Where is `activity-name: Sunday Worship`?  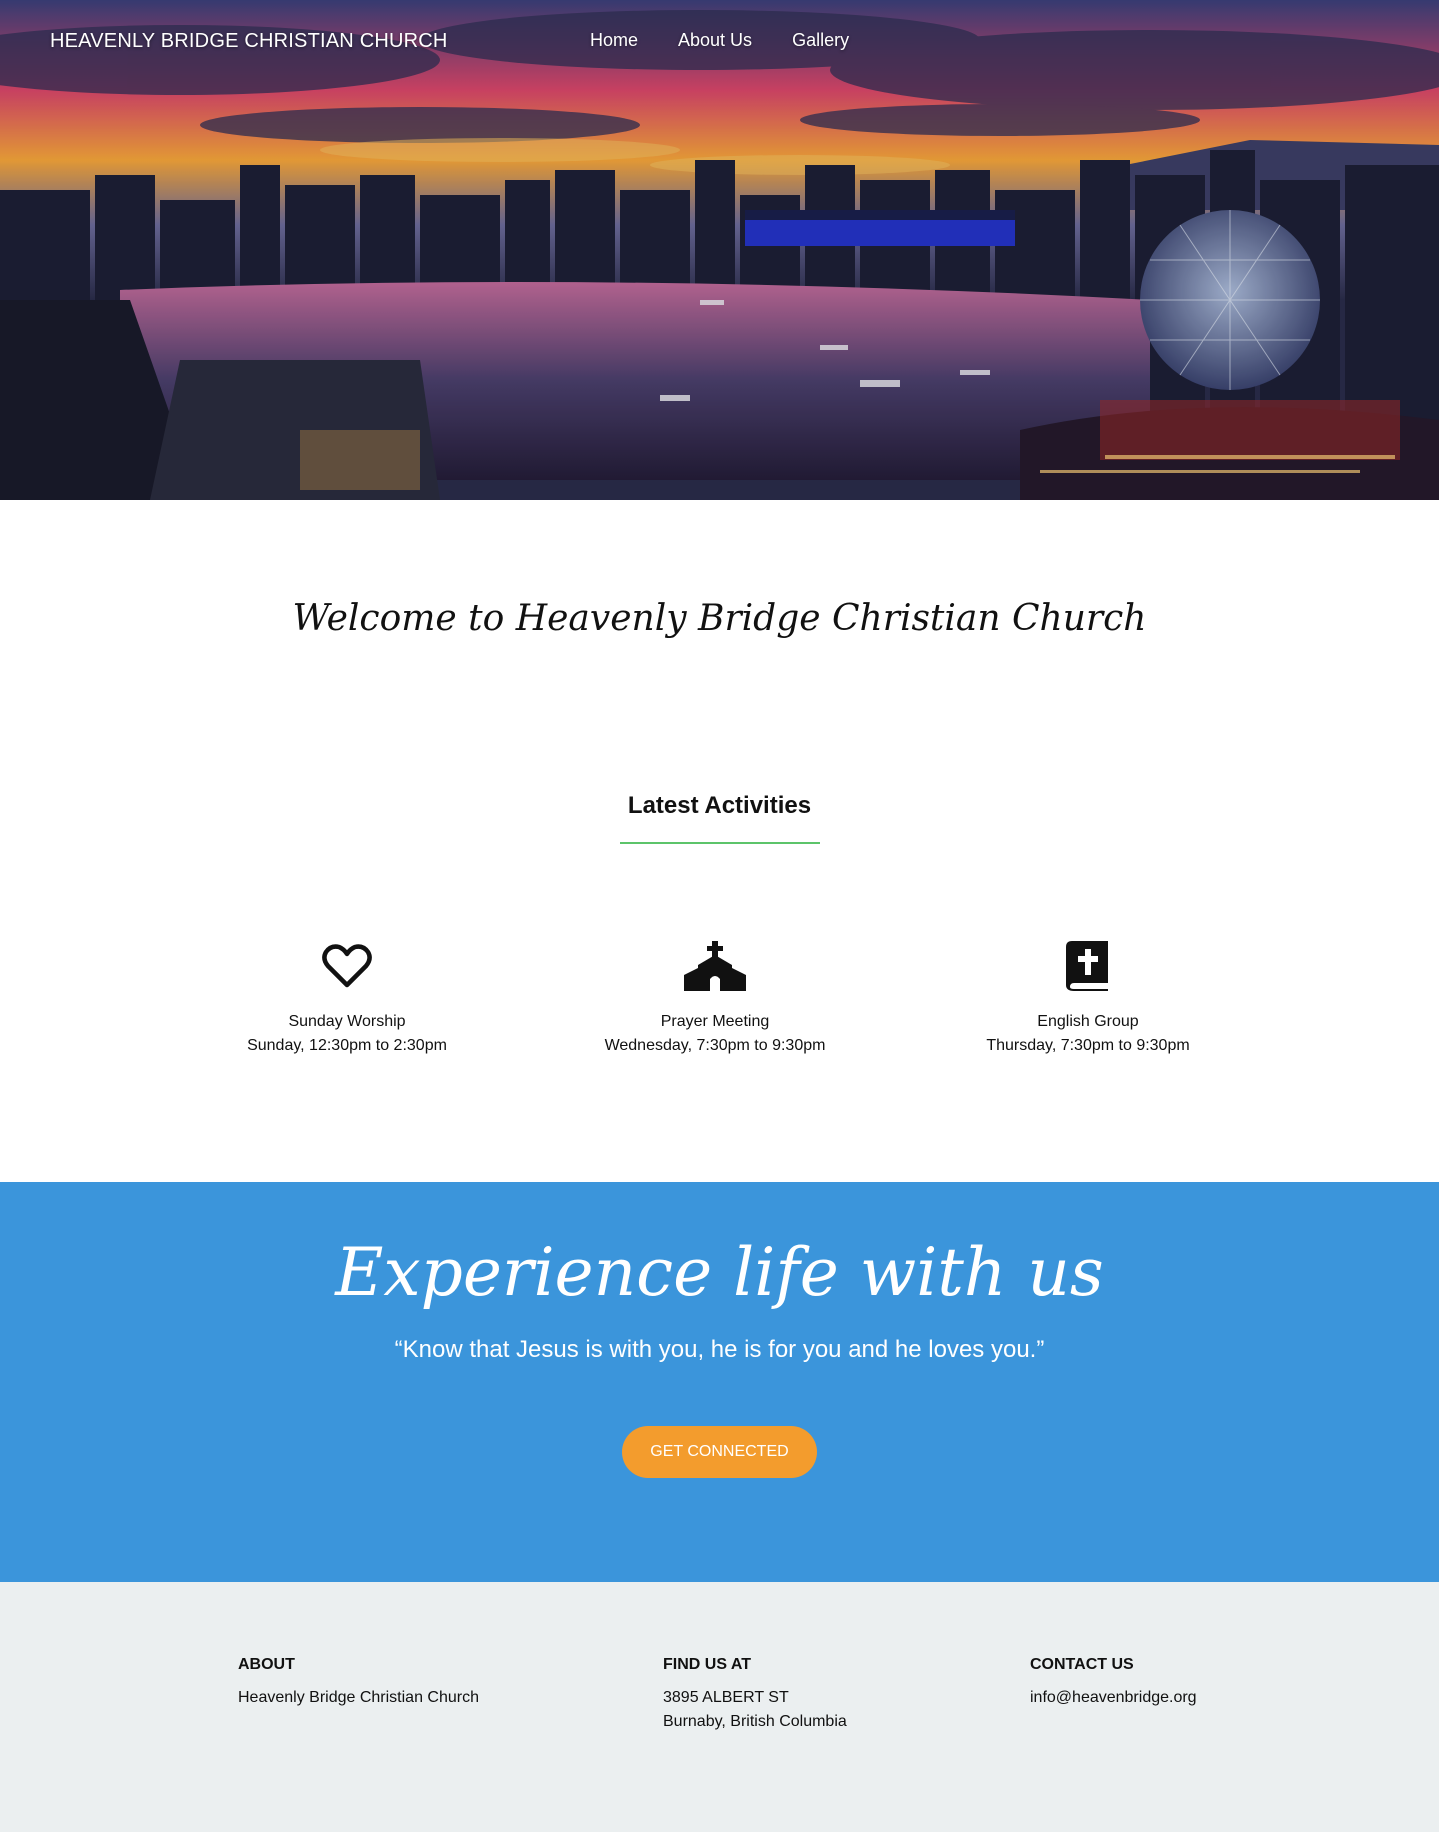 activity-name: Sunday Worship is located at coordinates (347, 1021).